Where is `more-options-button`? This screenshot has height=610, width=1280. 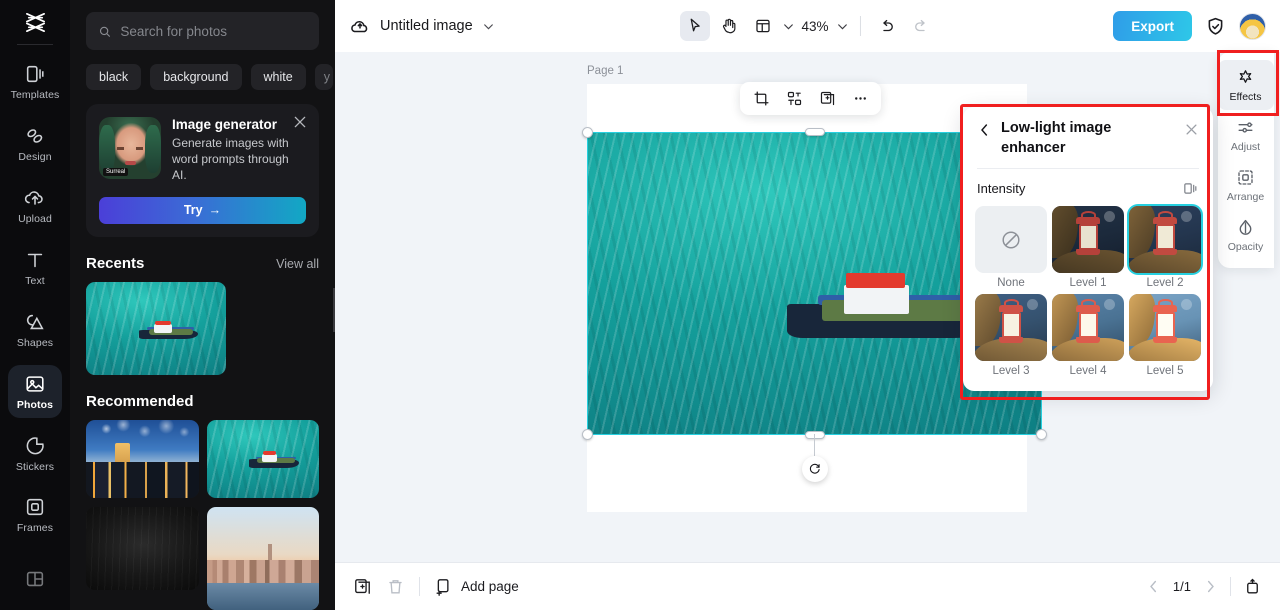 more-options-button is located at coordinates (860, 98).